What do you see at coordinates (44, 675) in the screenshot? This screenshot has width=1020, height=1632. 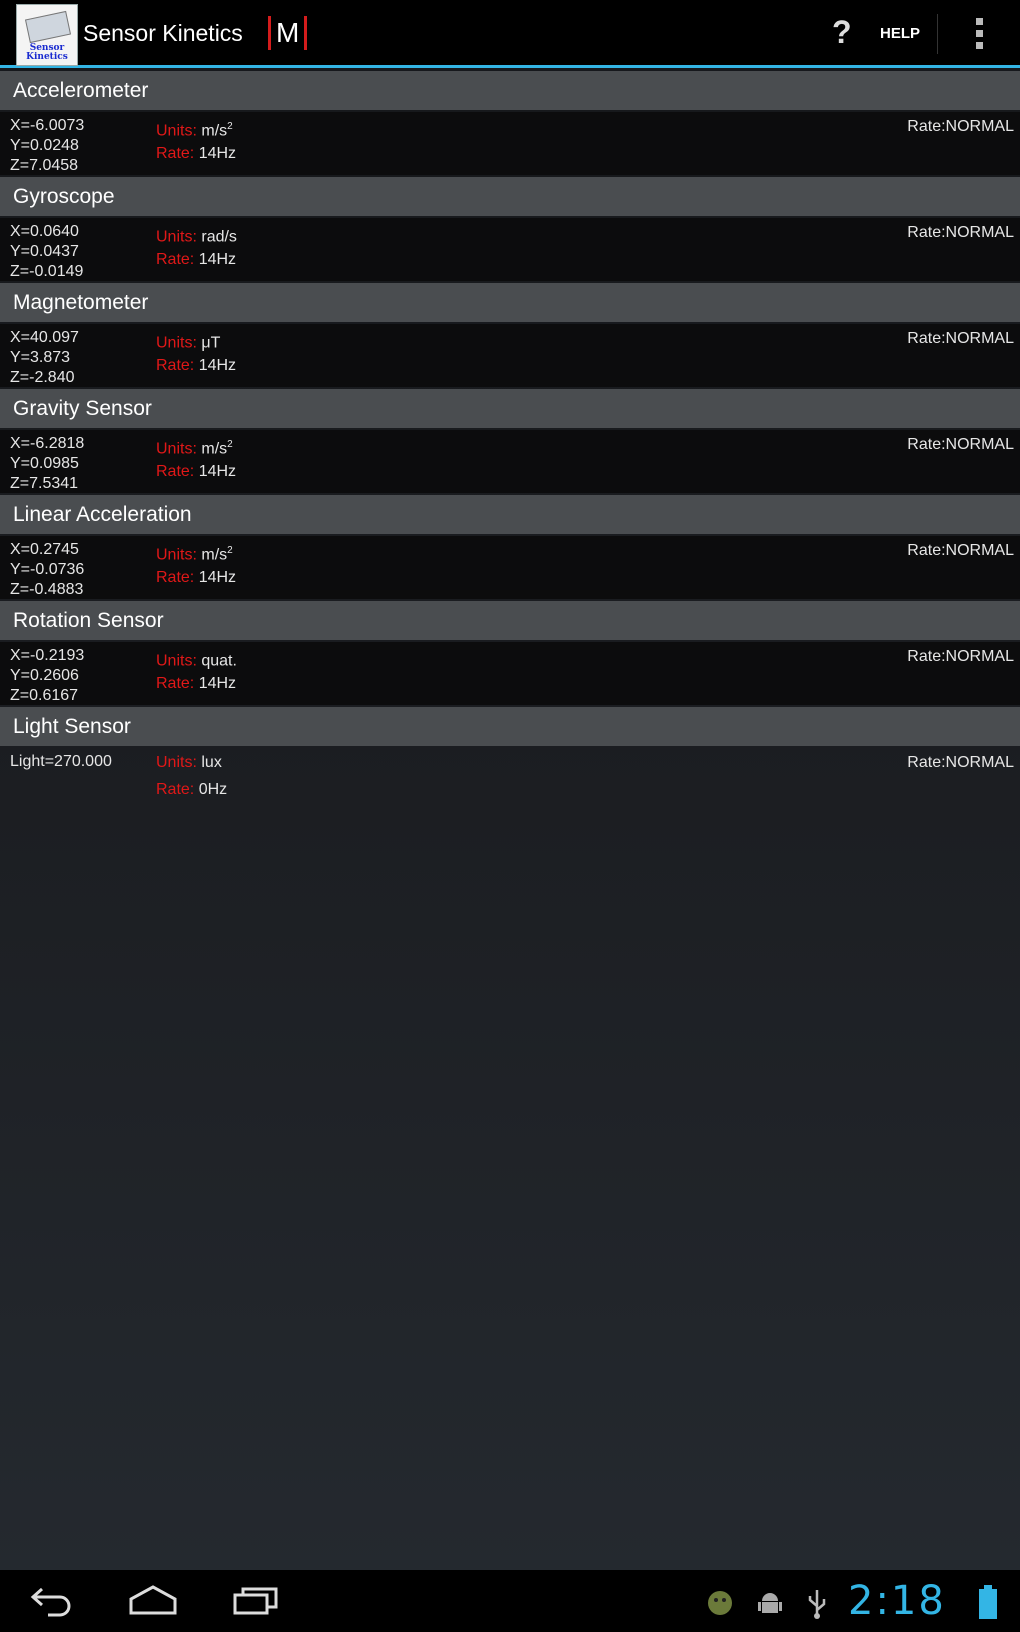 I see `value-y: Y=0.2606` at bounding box center [44, 675].